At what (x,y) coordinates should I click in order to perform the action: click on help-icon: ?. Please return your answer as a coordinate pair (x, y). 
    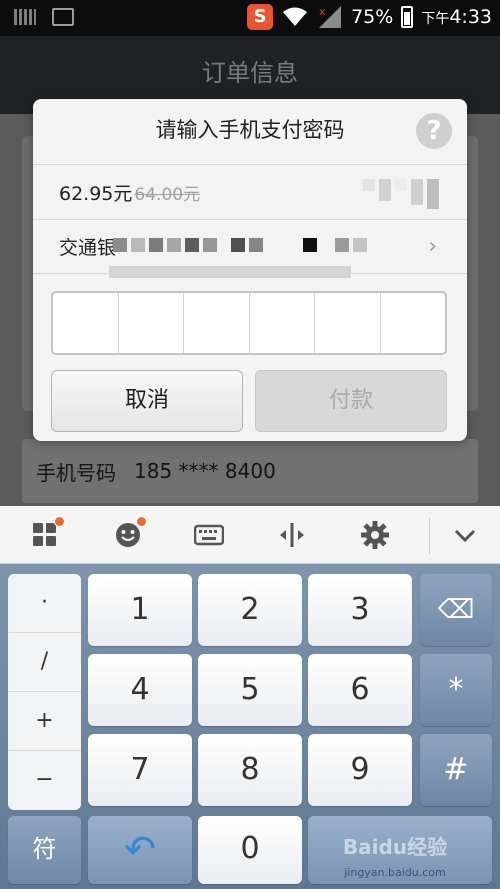
    Looking at the image, I should click on (434, 131).